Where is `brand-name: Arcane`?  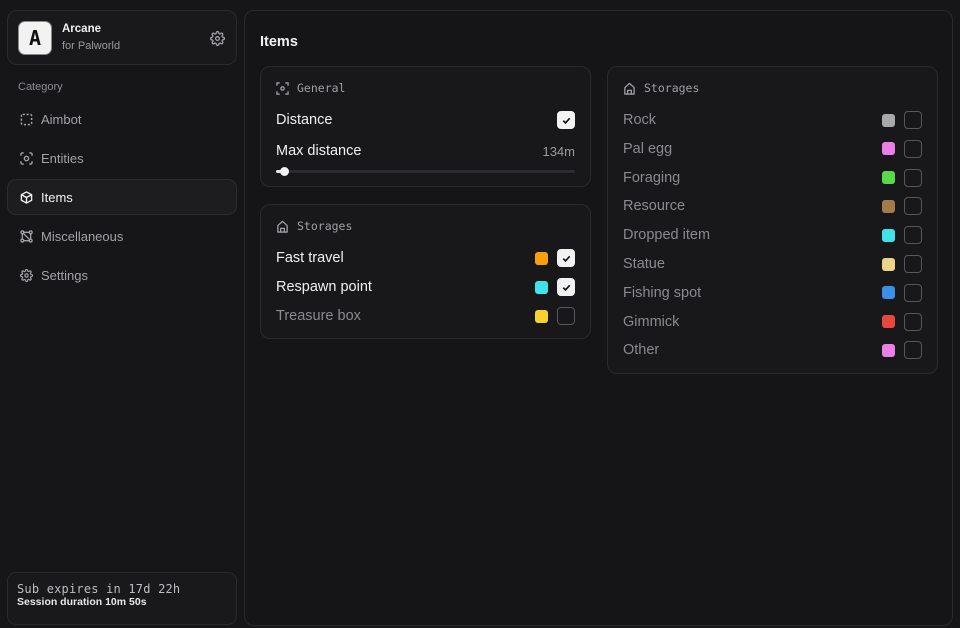 brand-name: Arcane is located at coordinates (81, 29).